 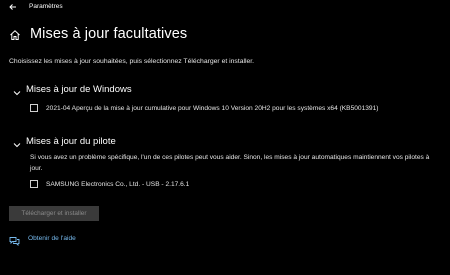 I want to click on title-bar: Paramètres, so click(x=225, y=7).